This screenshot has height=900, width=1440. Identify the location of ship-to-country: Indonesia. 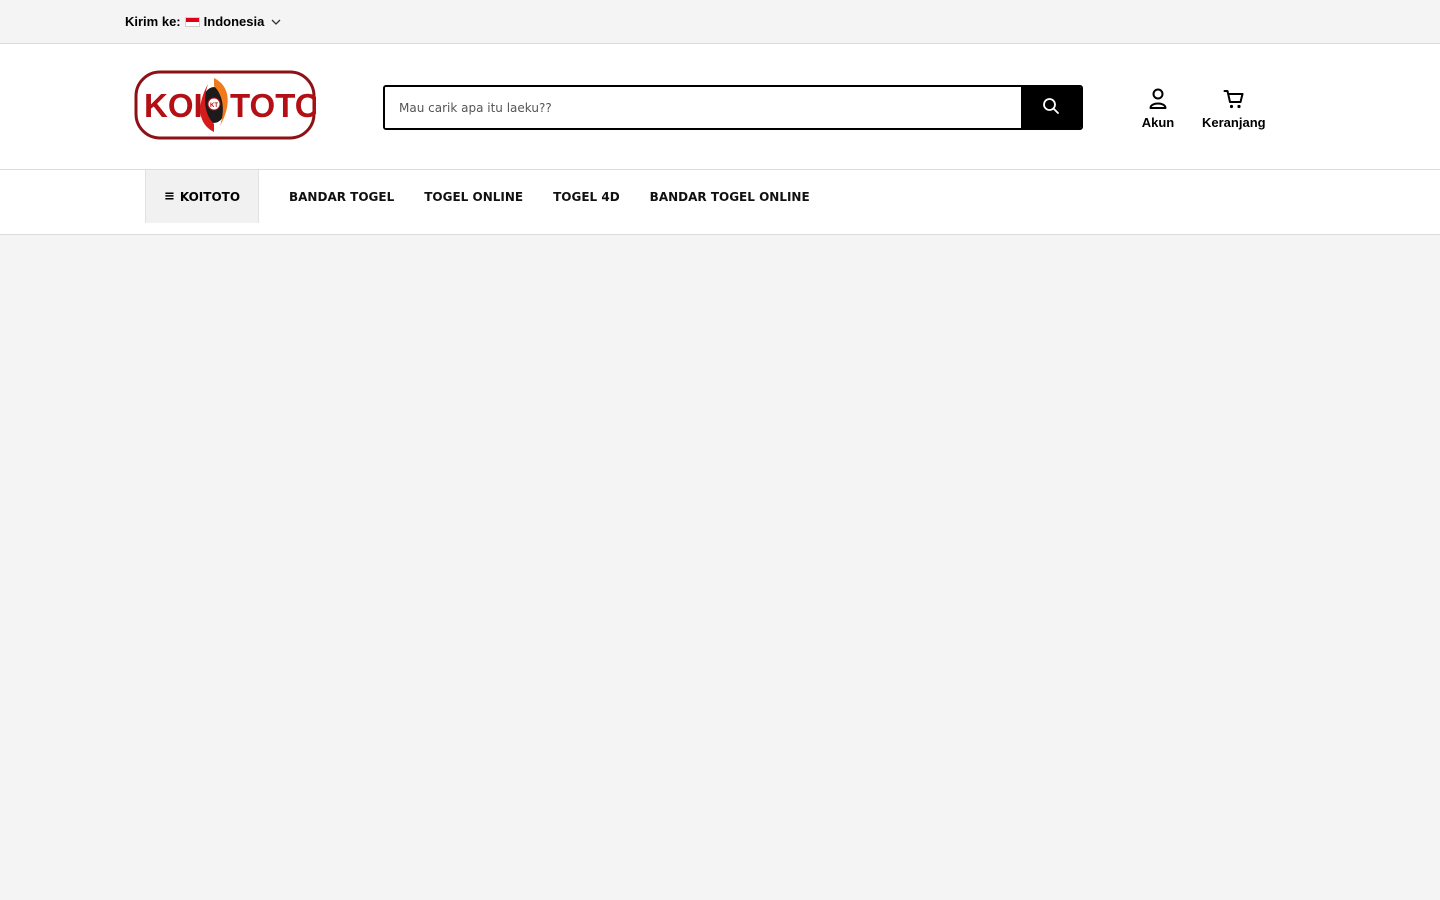
(234, 21).